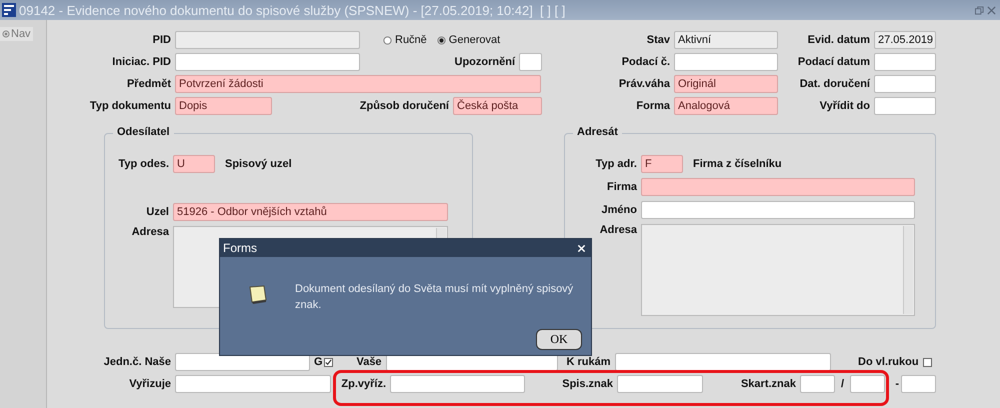  I want to click on field-label: Skart.znak, so click(768, 384).